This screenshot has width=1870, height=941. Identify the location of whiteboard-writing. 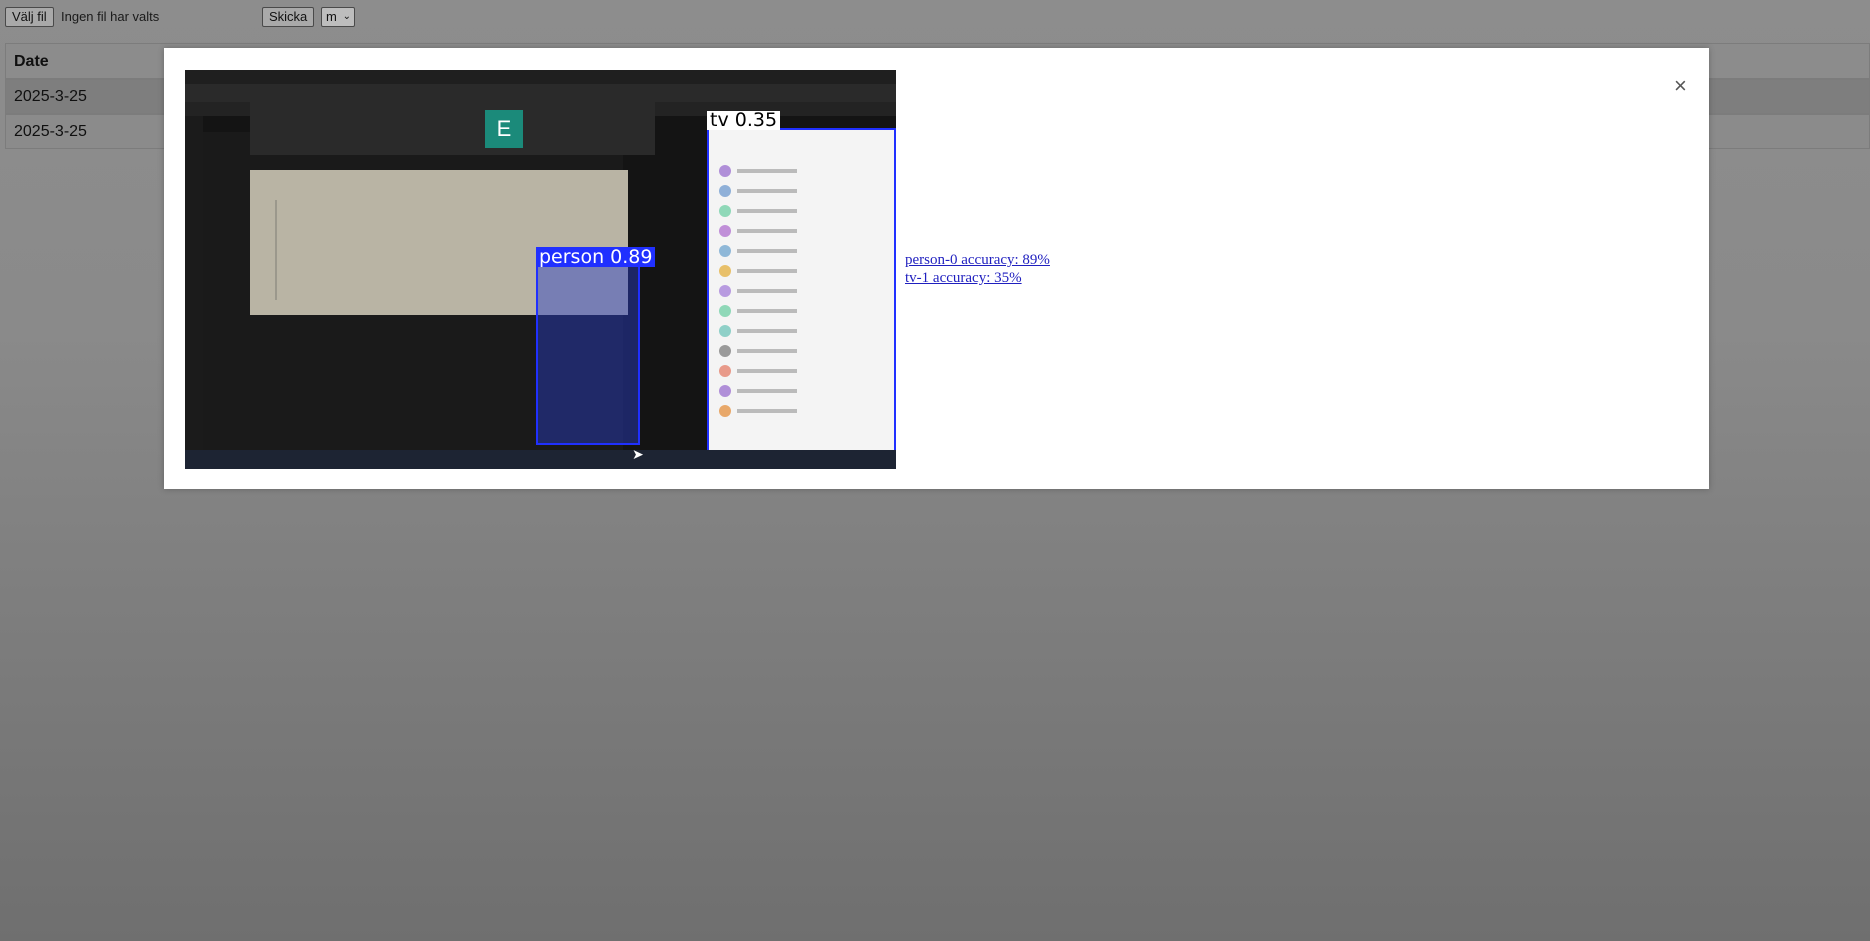
(391, 250).